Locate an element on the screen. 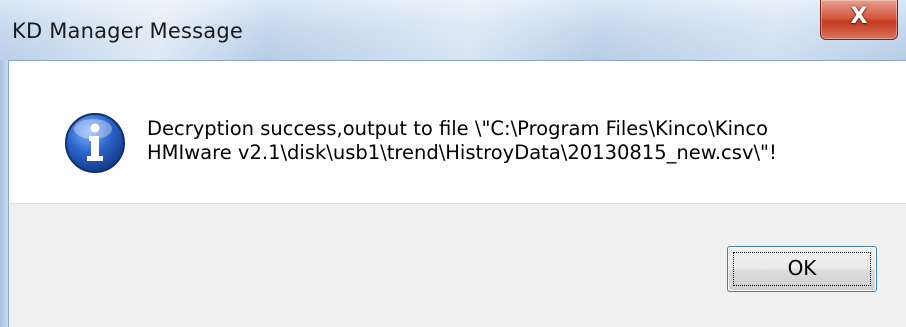  close-button: X is located at coordinates (859, 20).